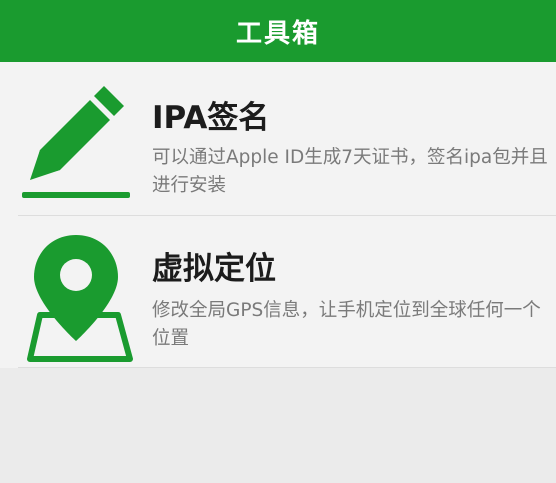 This screenshot has height=483, width=556. I want to click on app-header: 工具箱, so click(278, 31).